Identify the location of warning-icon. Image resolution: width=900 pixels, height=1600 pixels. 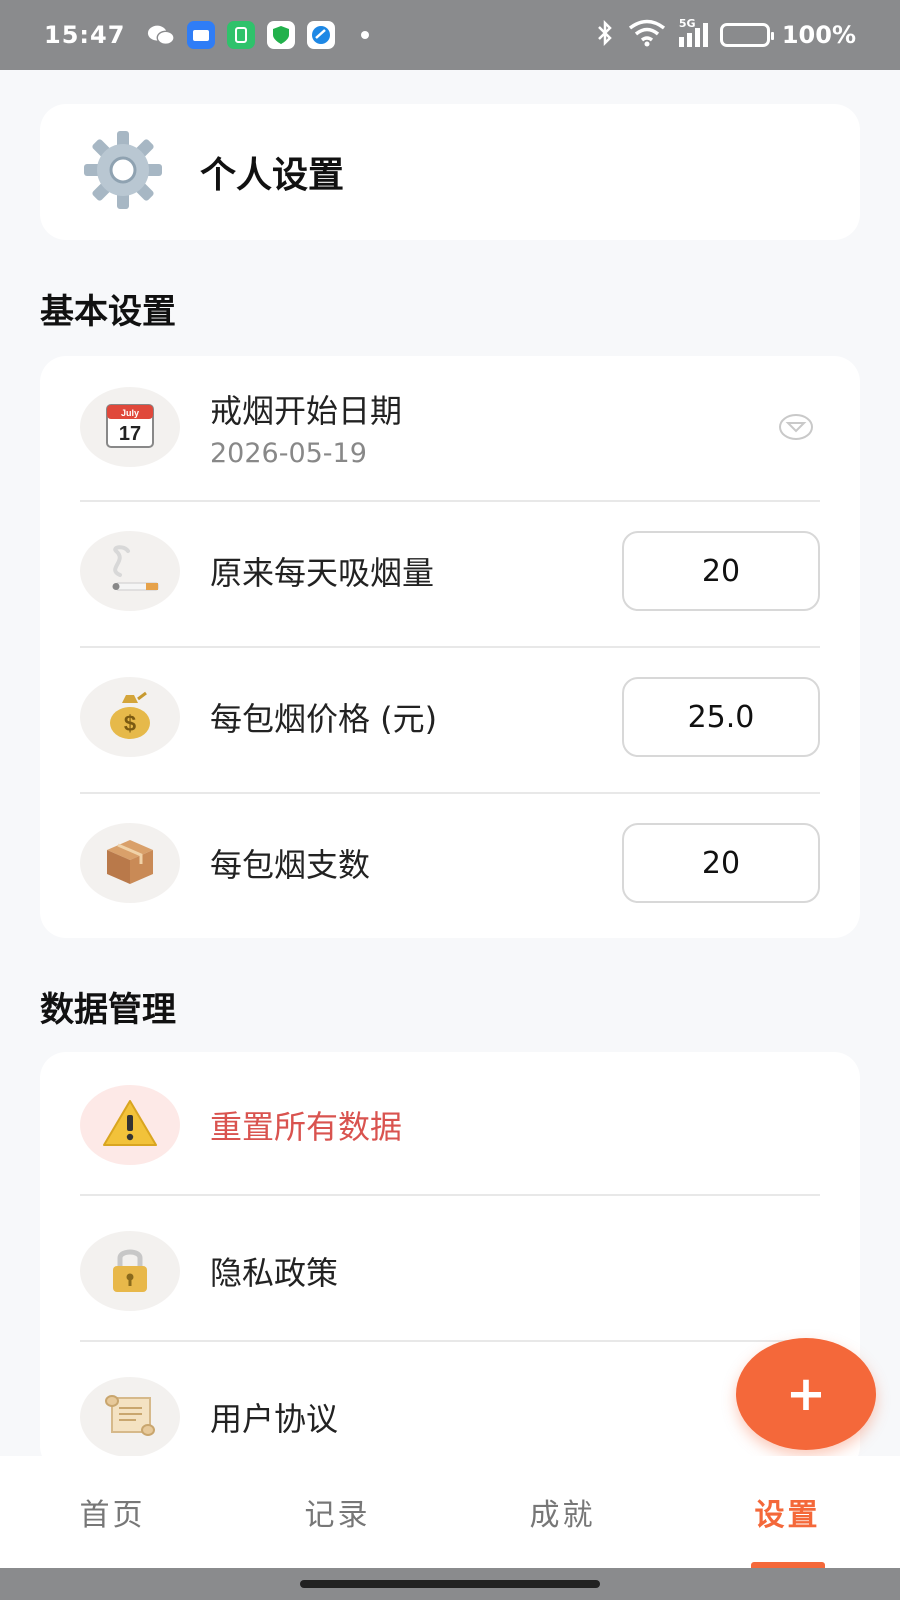
(130, 1125).